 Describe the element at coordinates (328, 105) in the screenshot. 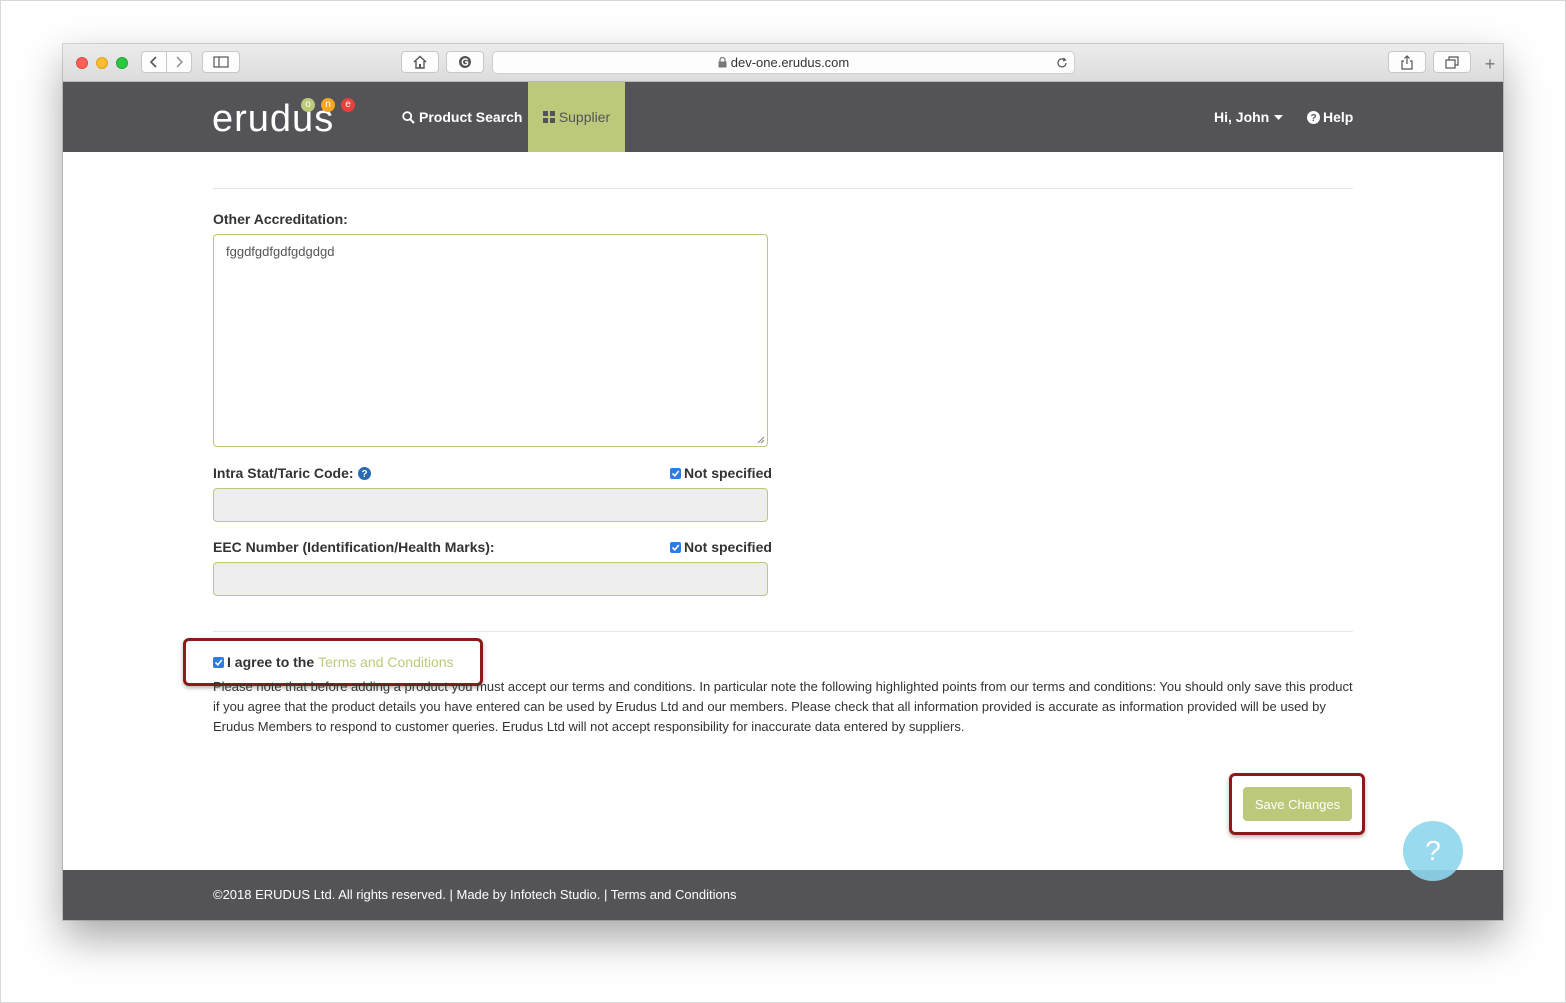

I see `logo-dot-n: n` at that location.